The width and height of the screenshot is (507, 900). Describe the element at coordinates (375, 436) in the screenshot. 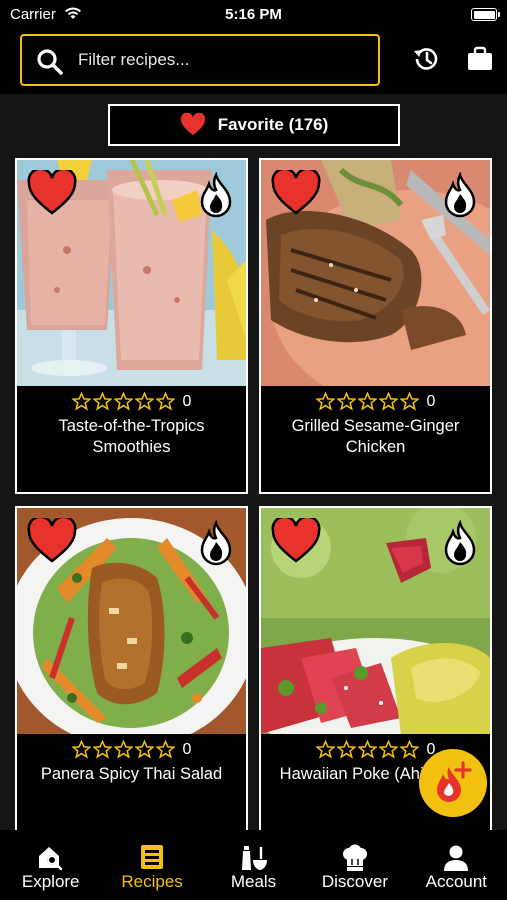

I see `recipe-title: Grilled Sesame-Ginger Chicken` at that location.